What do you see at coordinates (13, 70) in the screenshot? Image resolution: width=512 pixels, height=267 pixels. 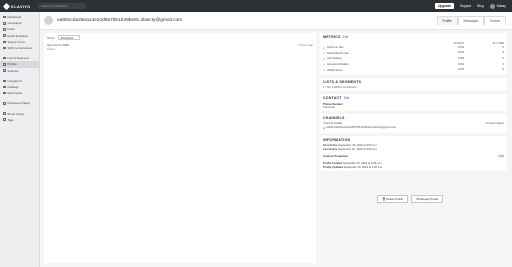 I see `sidebar-item-label: Analytics` at bounding box center [13, 70].